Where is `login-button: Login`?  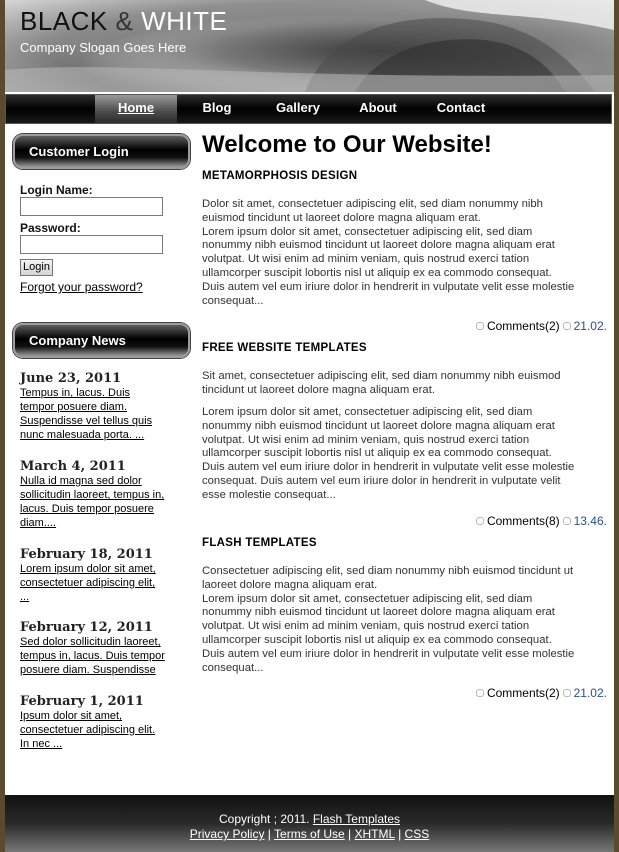
login-button: Login is located at coordinates (36, 267).